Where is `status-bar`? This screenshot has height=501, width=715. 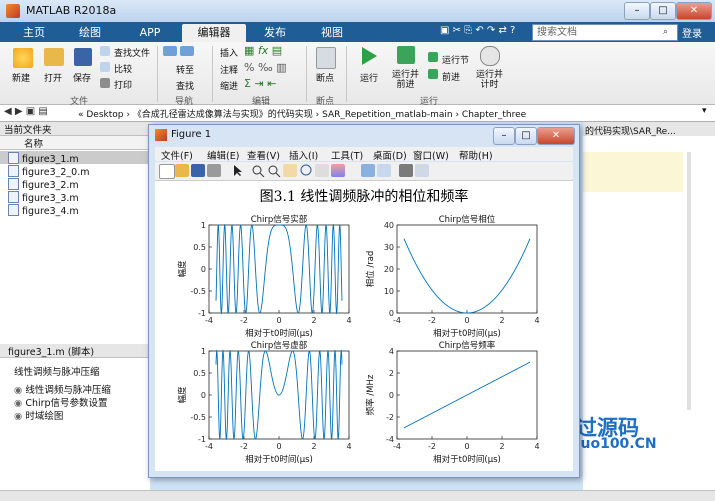 status-bar is located at coordinates (357, 495).